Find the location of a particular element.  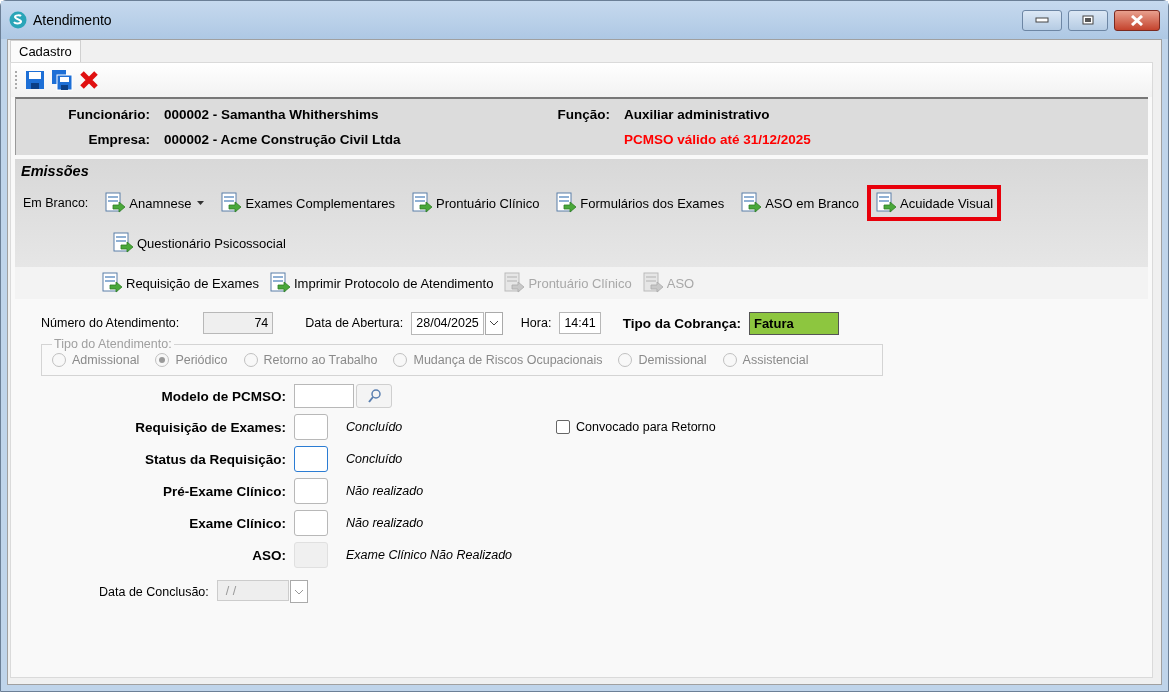

maximize-icon is located at coordinates (1088, 20).